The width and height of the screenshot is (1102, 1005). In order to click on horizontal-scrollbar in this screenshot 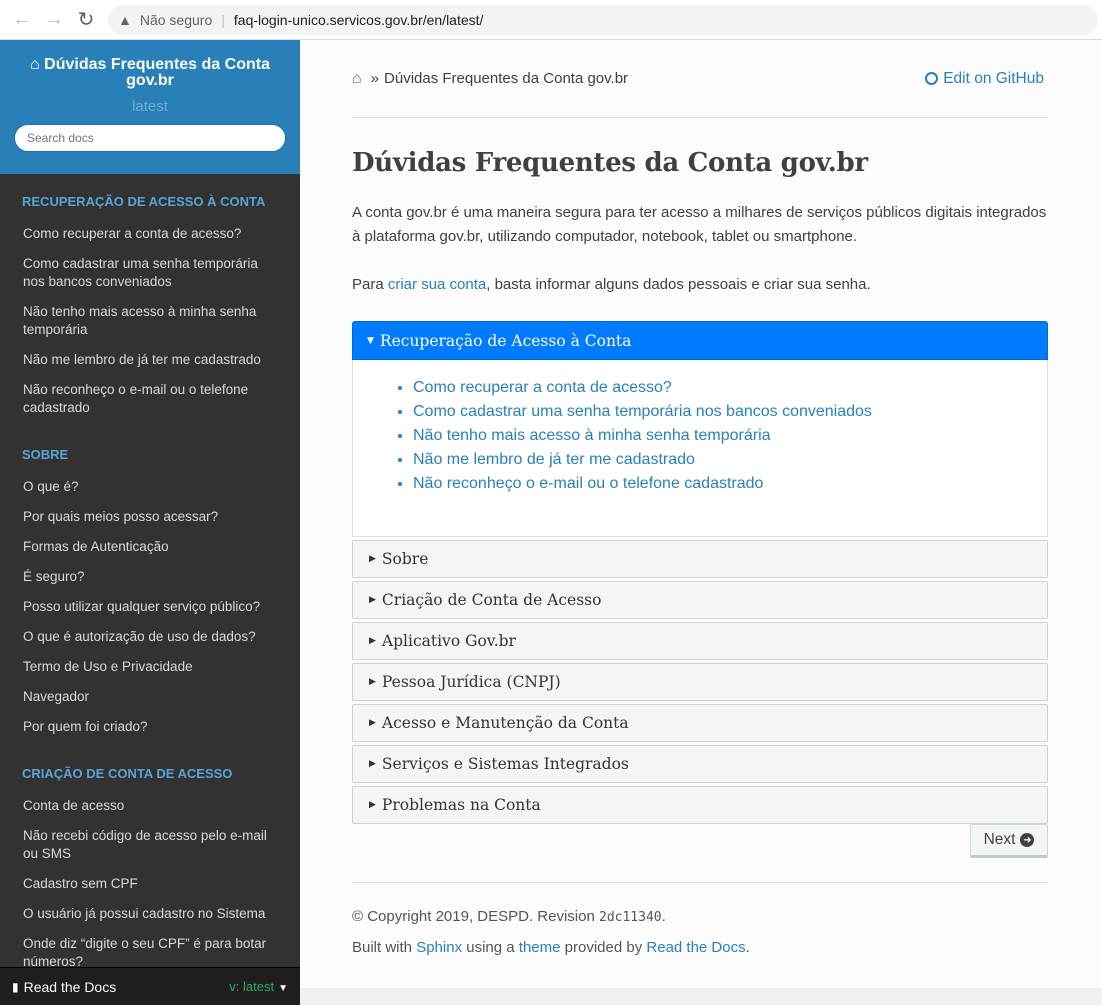, I will do `click(701, 996)`.